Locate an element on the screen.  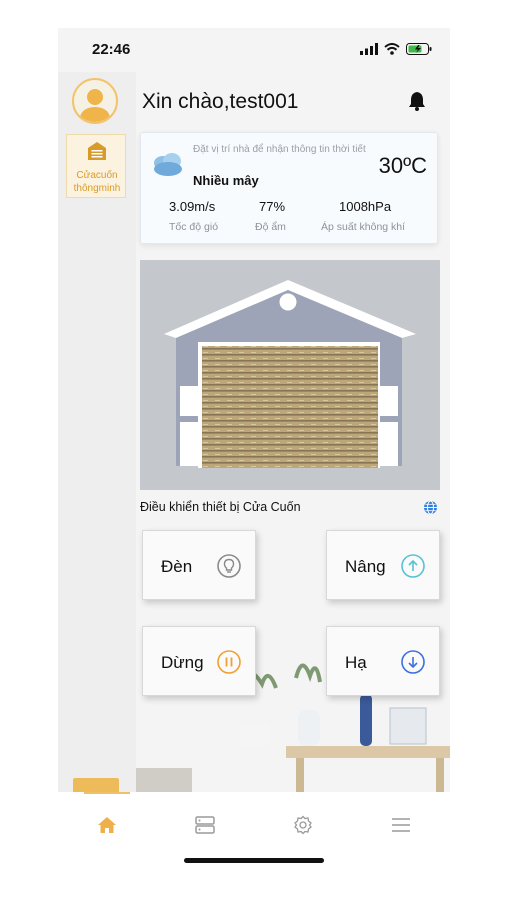
weather-temperature: 30ºC is located at coordinates (402, 165).